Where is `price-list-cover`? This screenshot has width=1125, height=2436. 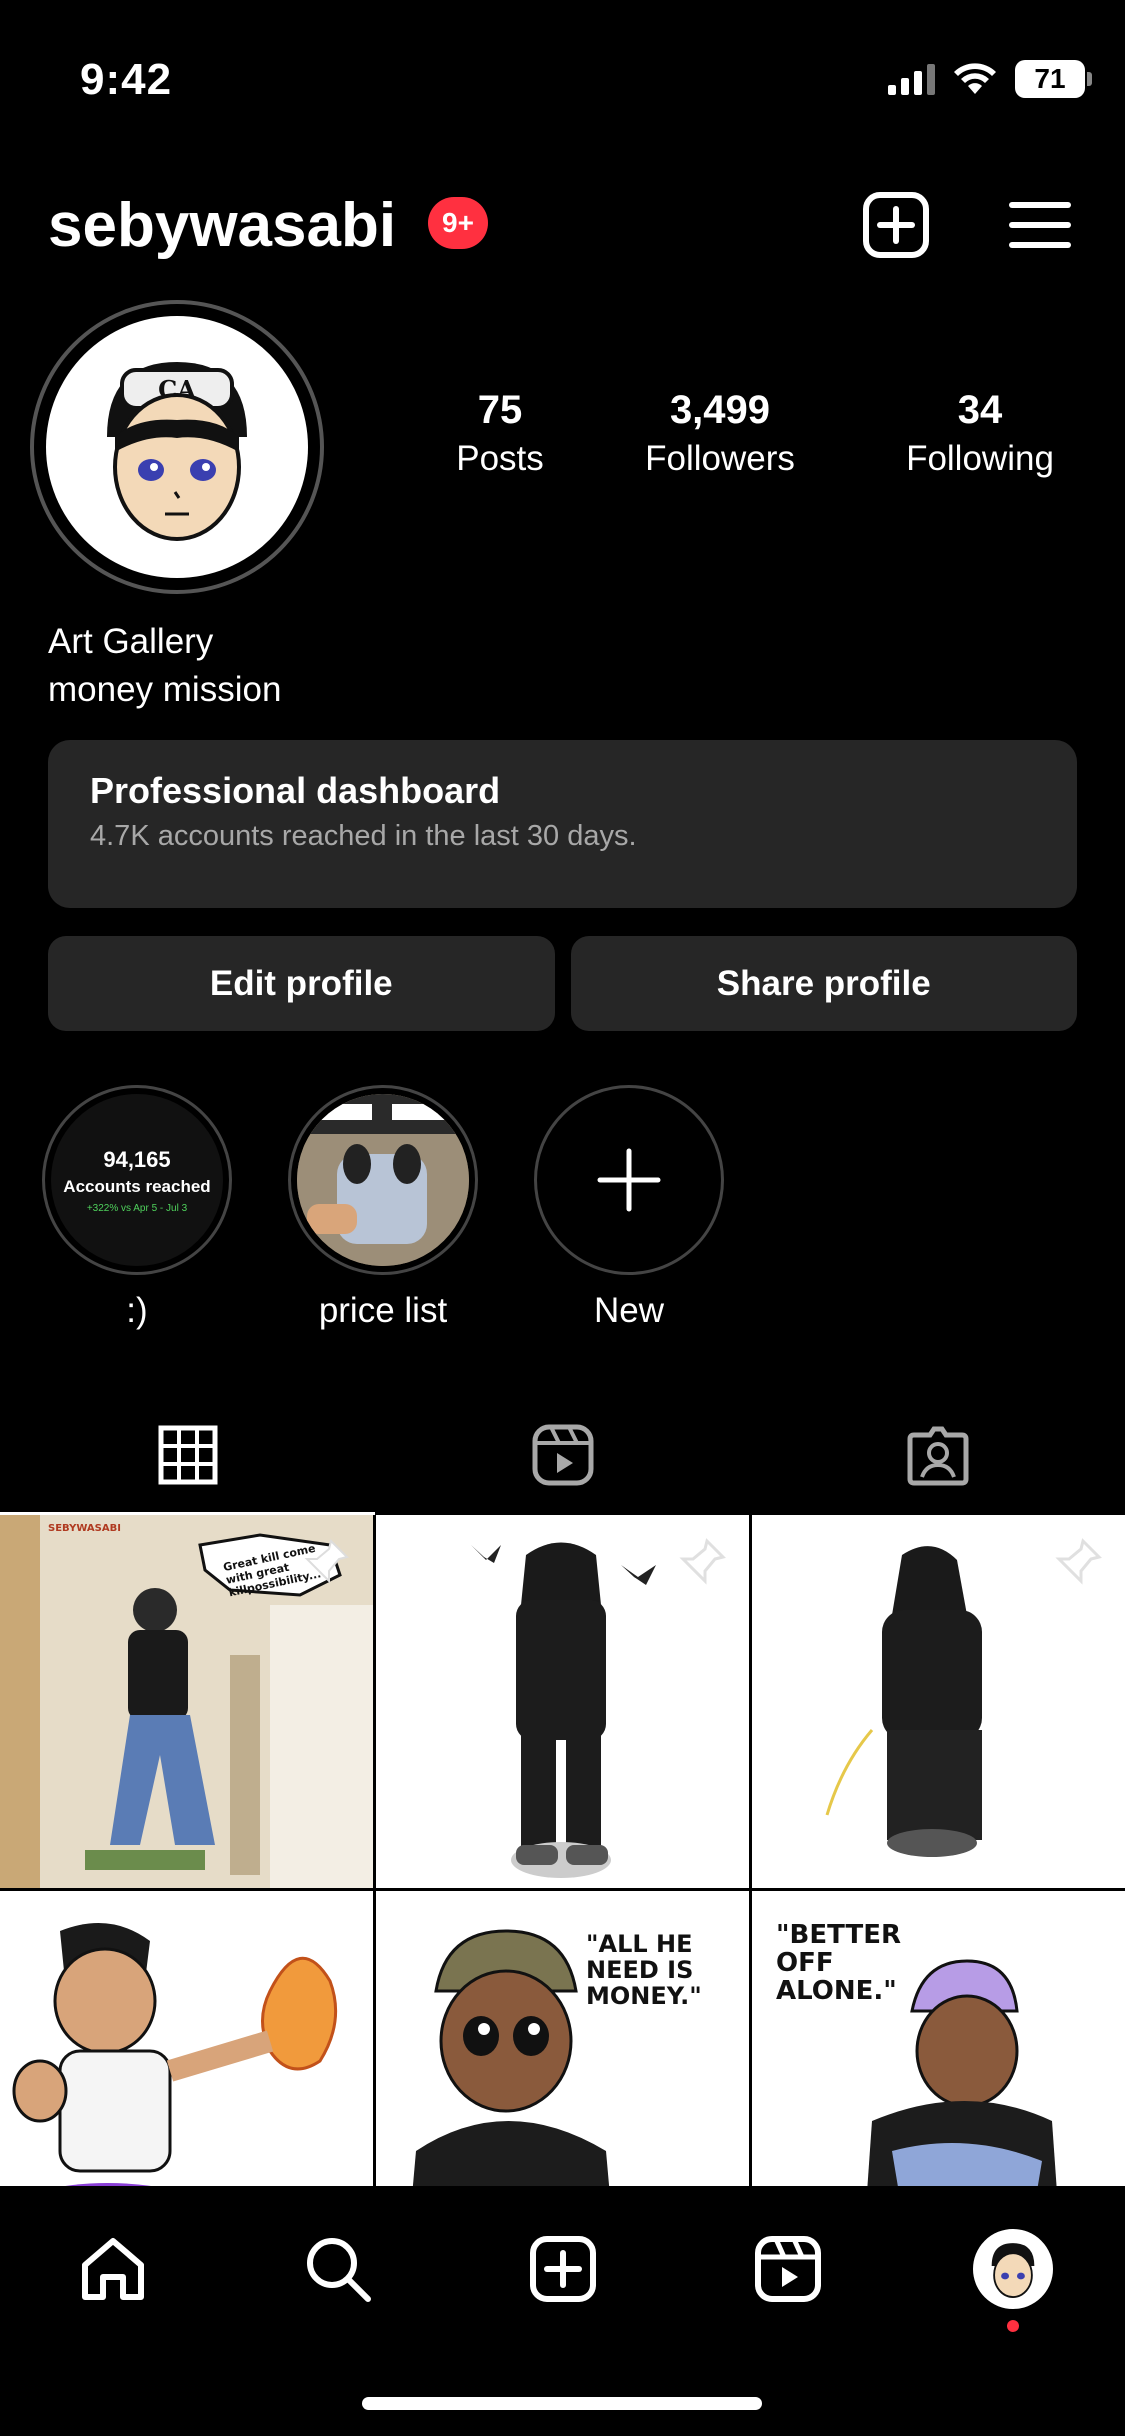 price-list-cover is located at coordinates (383, 1180).